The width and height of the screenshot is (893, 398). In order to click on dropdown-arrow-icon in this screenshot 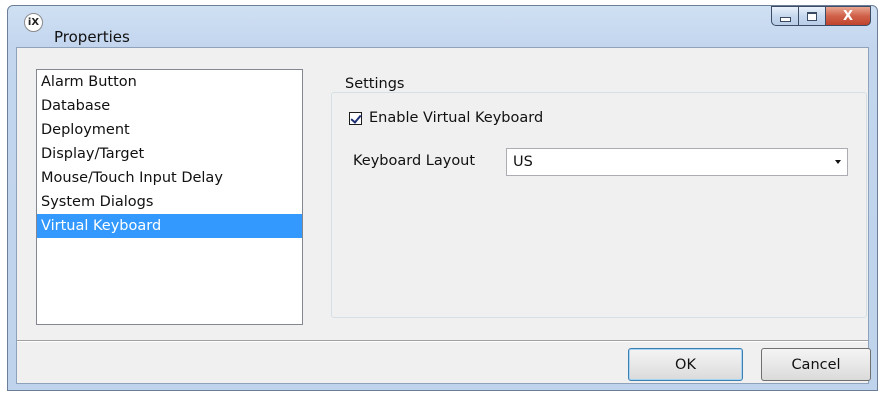, I will do `click(838, 162)`.